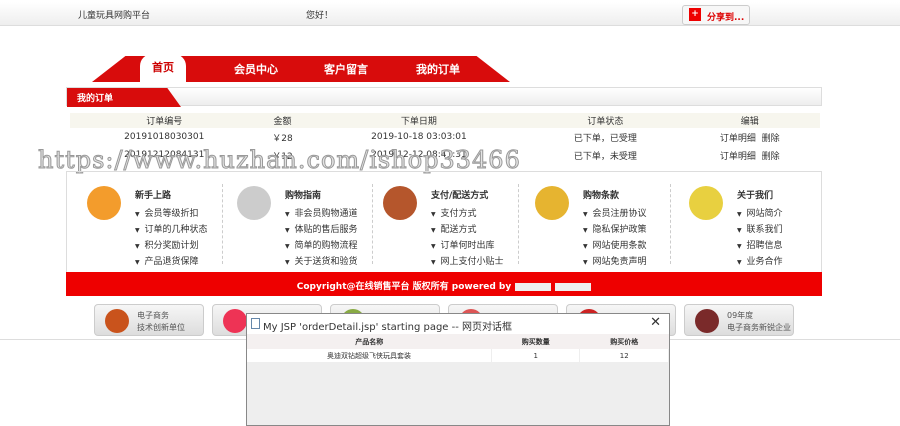 The image size is (900, 426). What do you see at coordinates (153, 315) in the screenshot?
I see `badge-line: 电子商务` at bounding box center [153, 315].